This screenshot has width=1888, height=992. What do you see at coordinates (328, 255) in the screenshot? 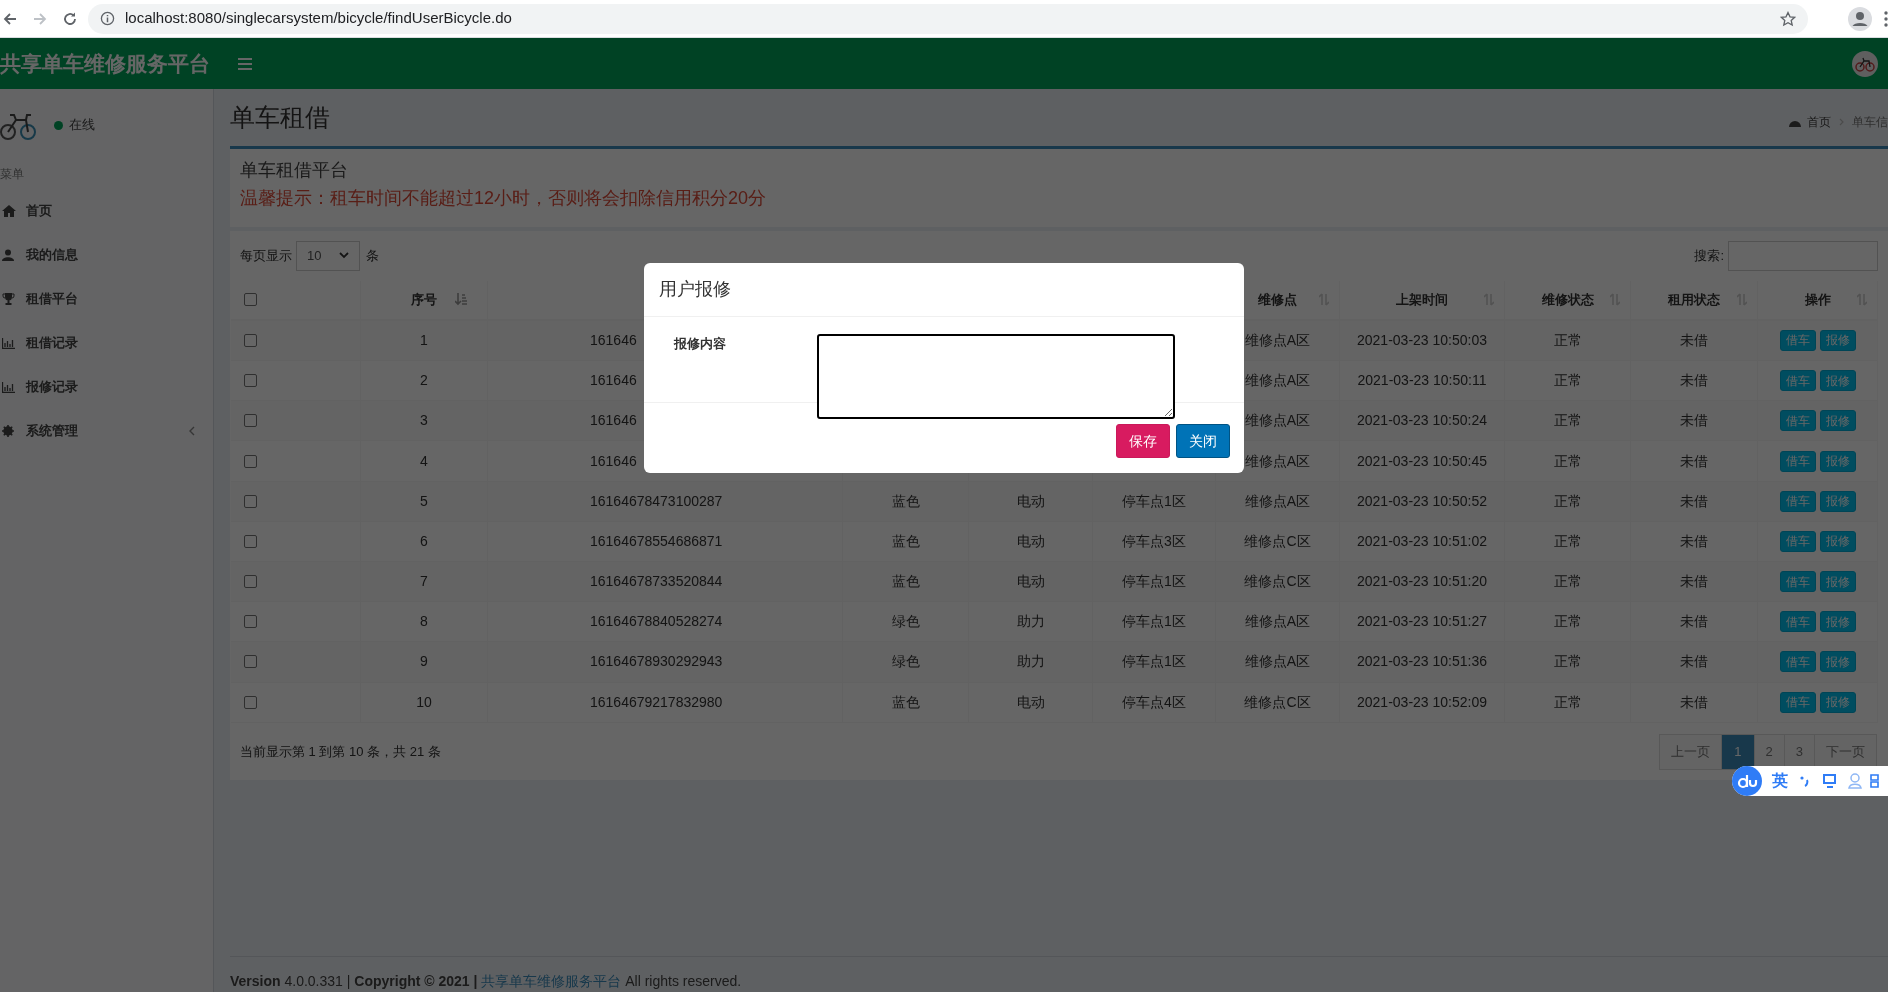
I see `page-length-select: 10` at bounding box center [328, 255].